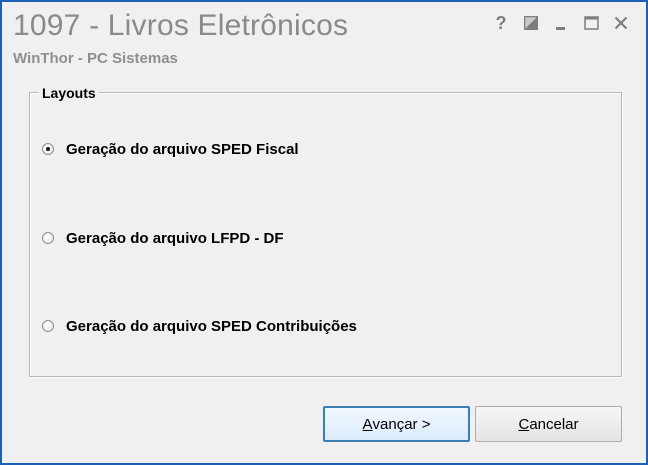 The image size is (648, 465). Describe the element at coordinates (181, 25) in the screenshot. I see `window-title: 1097 - Livros Eletrônicos` at that location.